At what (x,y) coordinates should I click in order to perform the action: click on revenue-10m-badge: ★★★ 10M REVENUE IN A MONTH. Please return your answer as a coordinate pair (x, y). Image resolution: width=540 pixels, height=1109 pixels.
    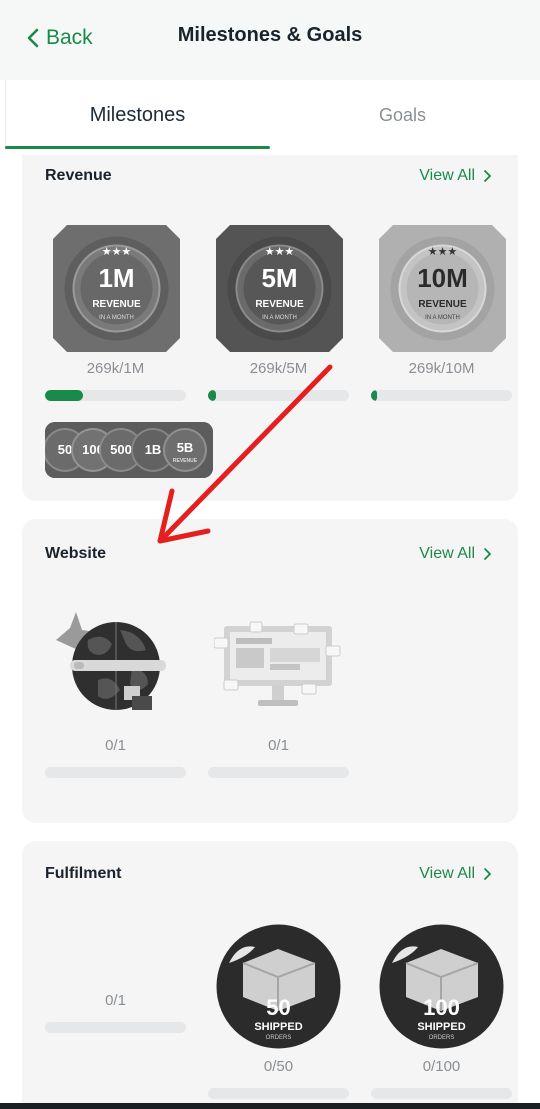
    Looking at the image, I should click on (442, 288).